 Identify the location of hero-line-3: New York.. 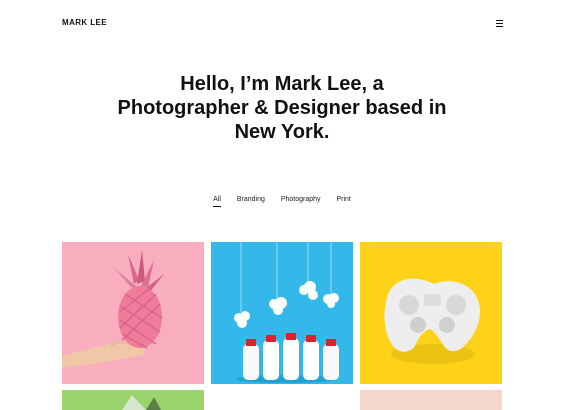
(282, 132).